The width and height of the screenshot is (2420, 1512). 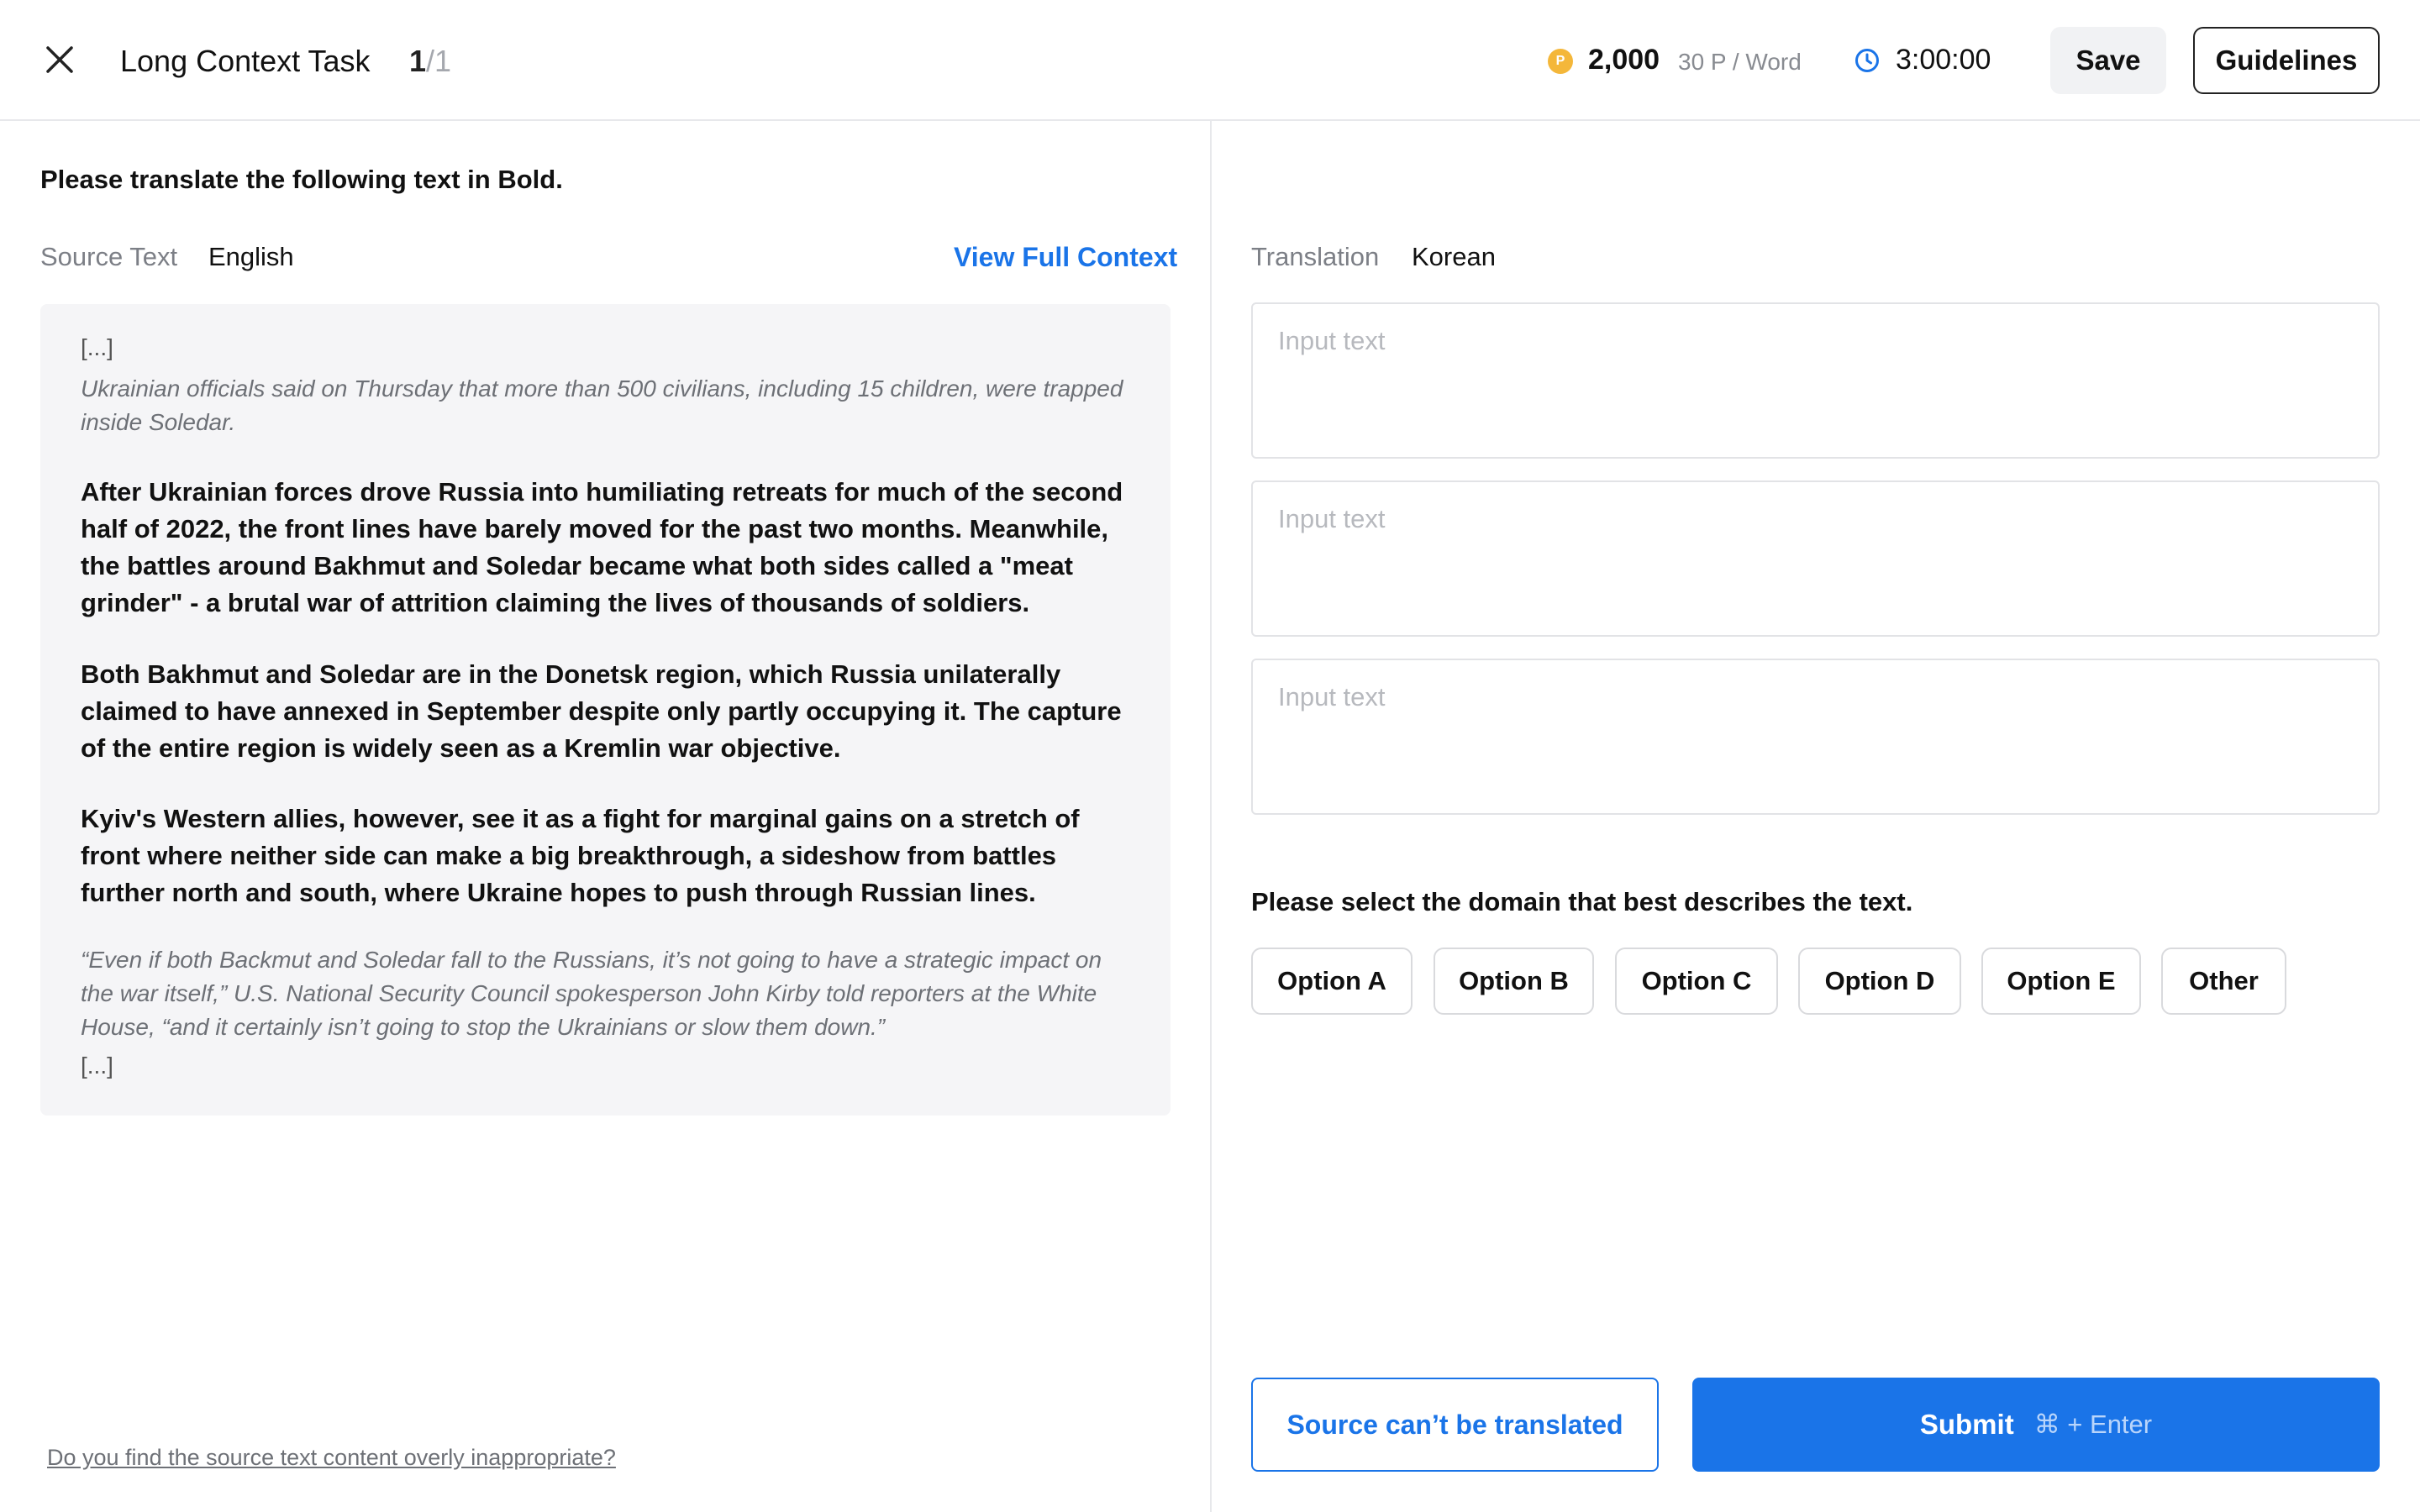 What do you see at coordinates (439, 61) in the screenshot?
I see `task-counter-total: /1` at bounding box center [439, 61].